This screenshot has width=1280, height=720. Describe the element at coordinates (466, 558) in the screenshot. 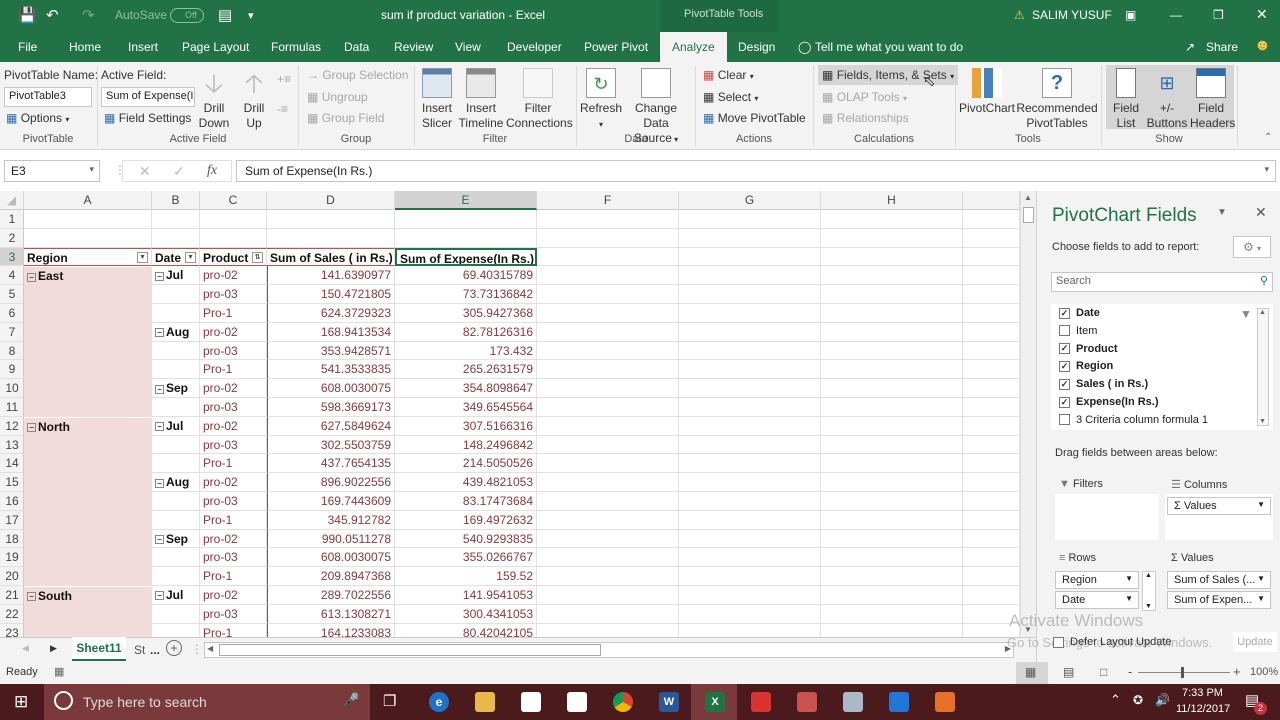

I see `expense-cell: 355.0266767` at that location.